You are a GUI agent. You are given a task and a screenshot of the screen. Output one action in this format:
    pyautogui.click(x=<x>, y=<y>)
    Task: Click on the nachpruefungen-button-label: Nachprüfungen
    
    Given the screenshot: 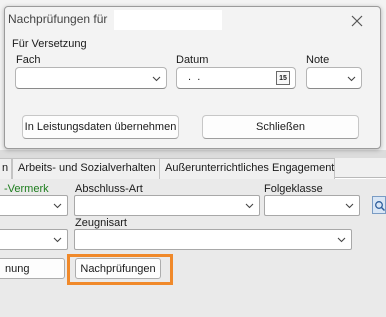 What is the action you would take?
    pyautogui.click(x=118, y=268)
    